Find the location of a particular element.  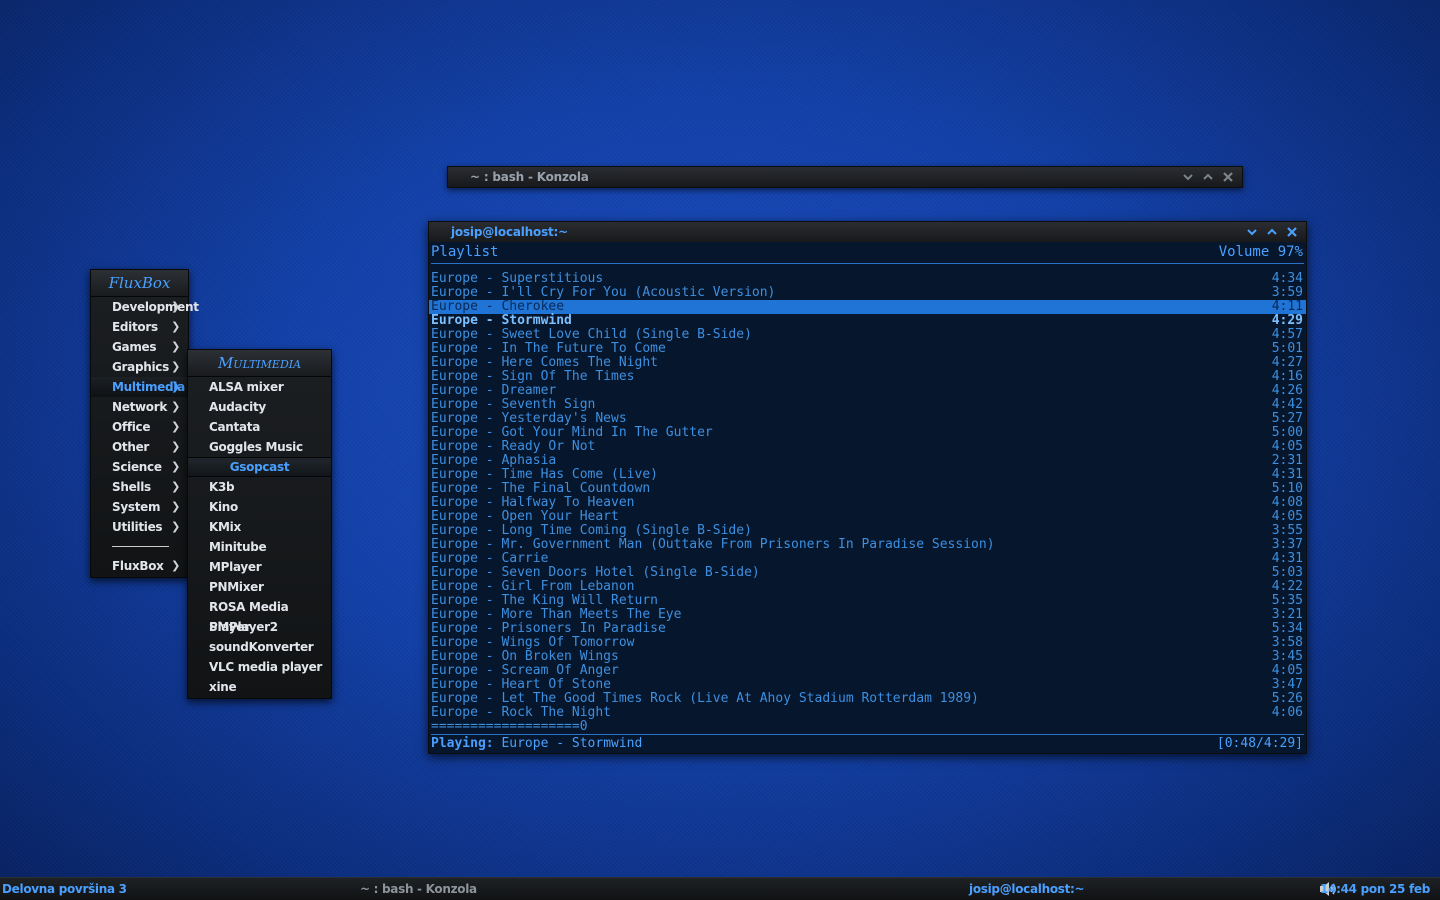

menu-item-development: Development ❯ is located at coordinates (145, 307).